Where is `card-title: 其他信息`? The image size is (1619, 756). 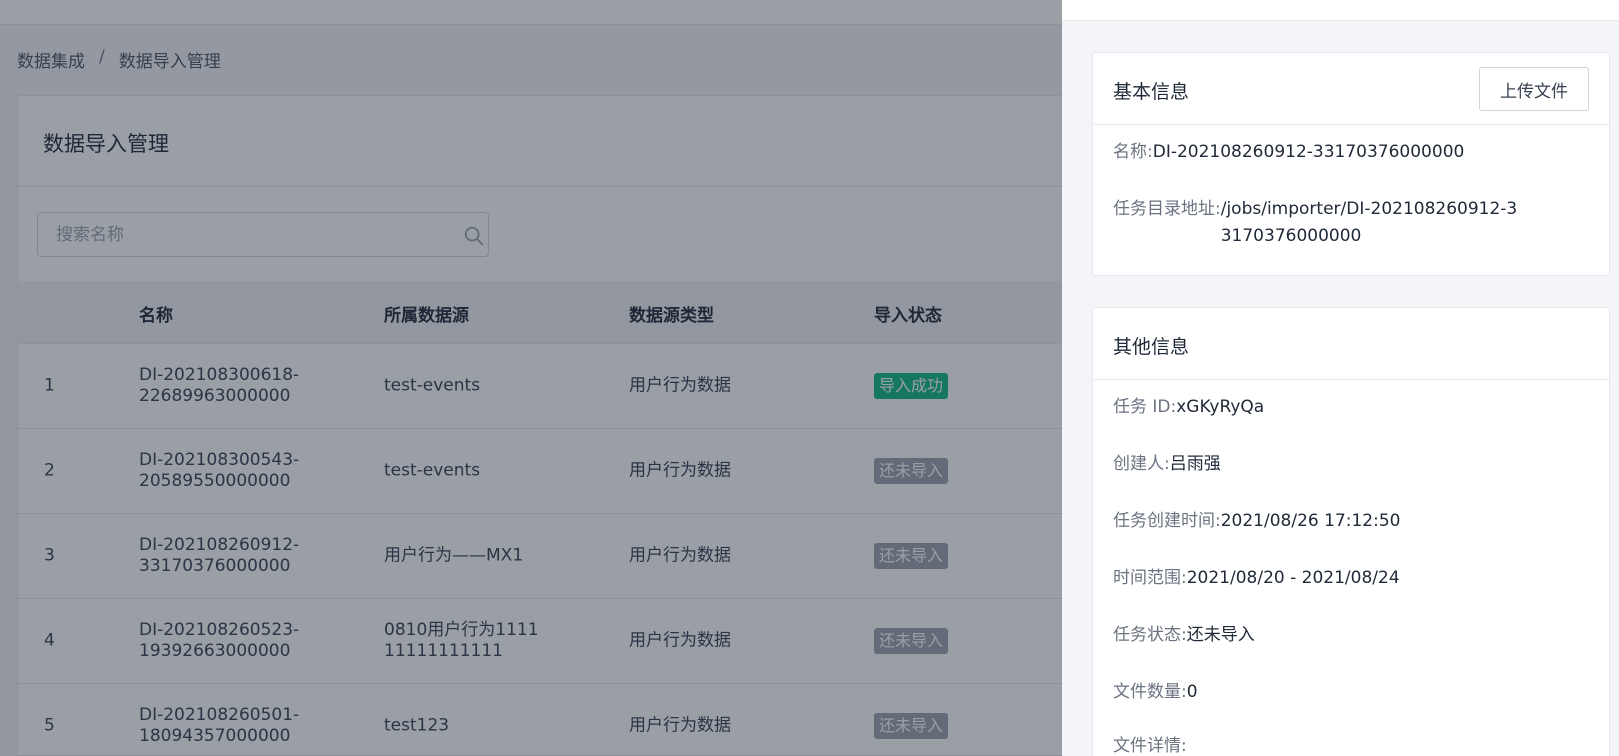
card-title: 其他信息 is located at coordinates (1151, 347).